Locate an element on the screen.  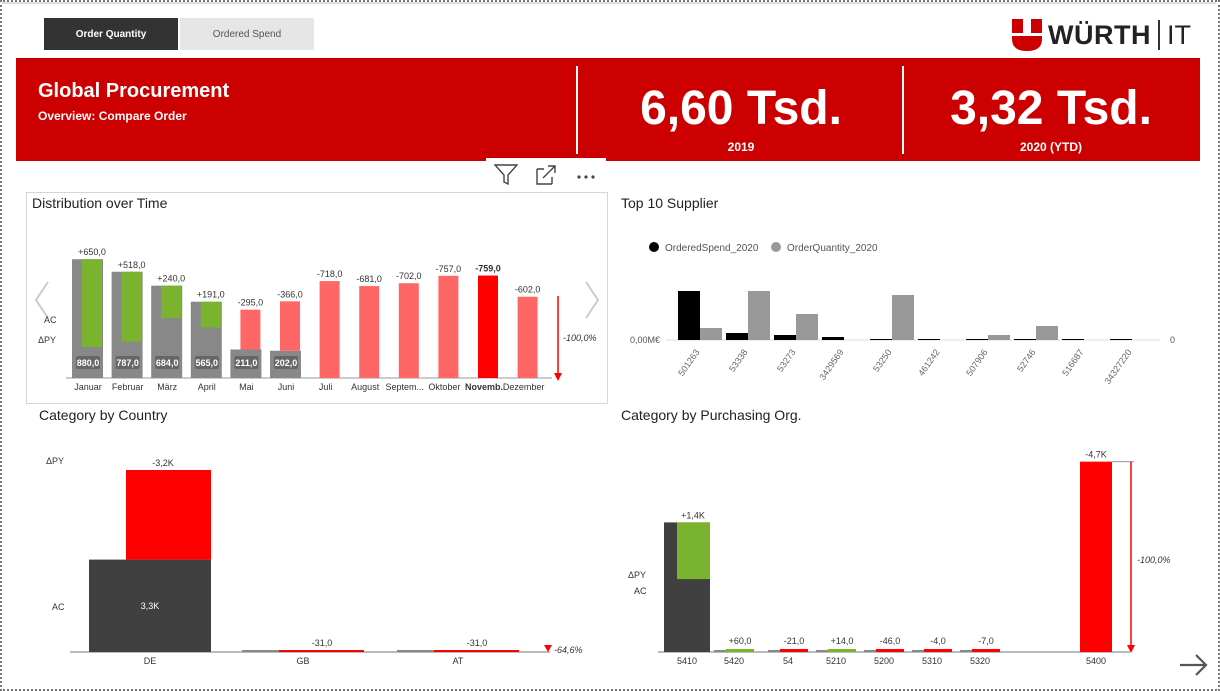
x-tick-label: 507906 is located at coordinates (976, 362).